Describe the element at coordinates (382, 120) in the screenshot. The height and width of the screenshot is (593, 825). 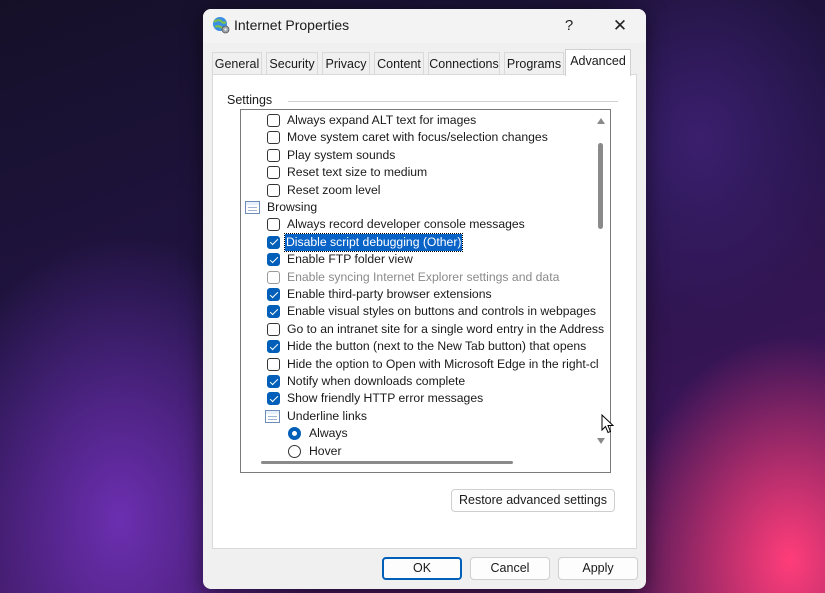
I see `settings-item-label: Always expand ALT text for images` at that location.